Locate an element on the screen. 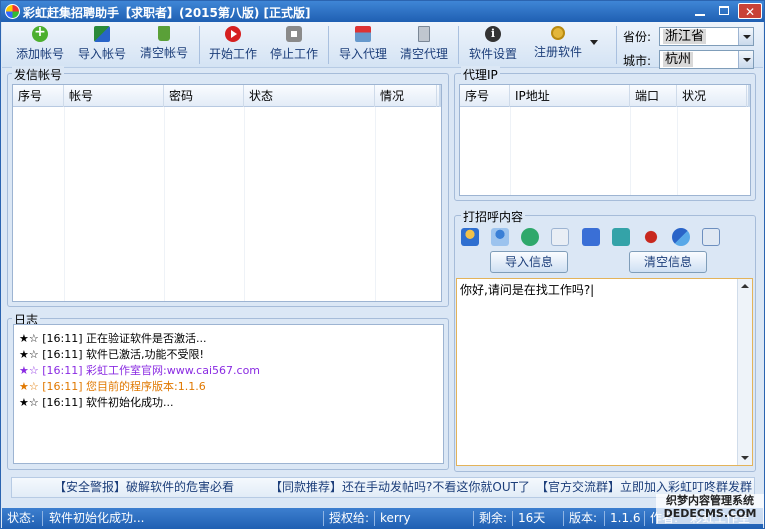 Image resolution: width=765 pixels, height=529 pixels. user-icon is located at coordinates (470, 237).